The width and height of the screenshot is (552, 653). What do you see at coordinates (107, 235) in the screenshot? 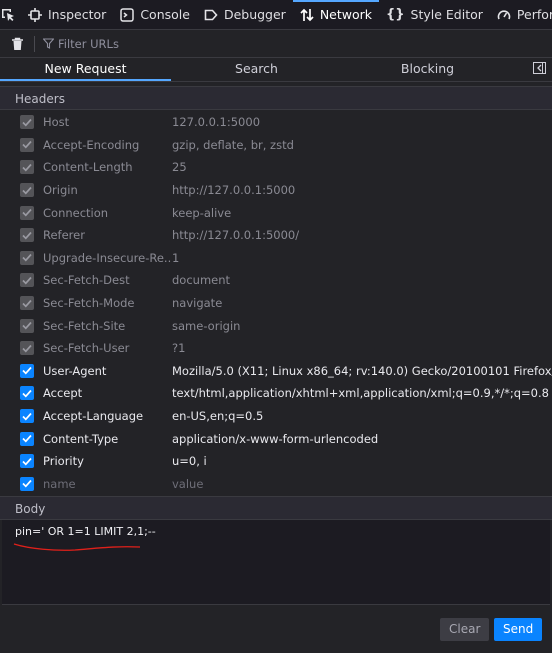
I see `header-name: Referer` at bounding box center [107, 235].